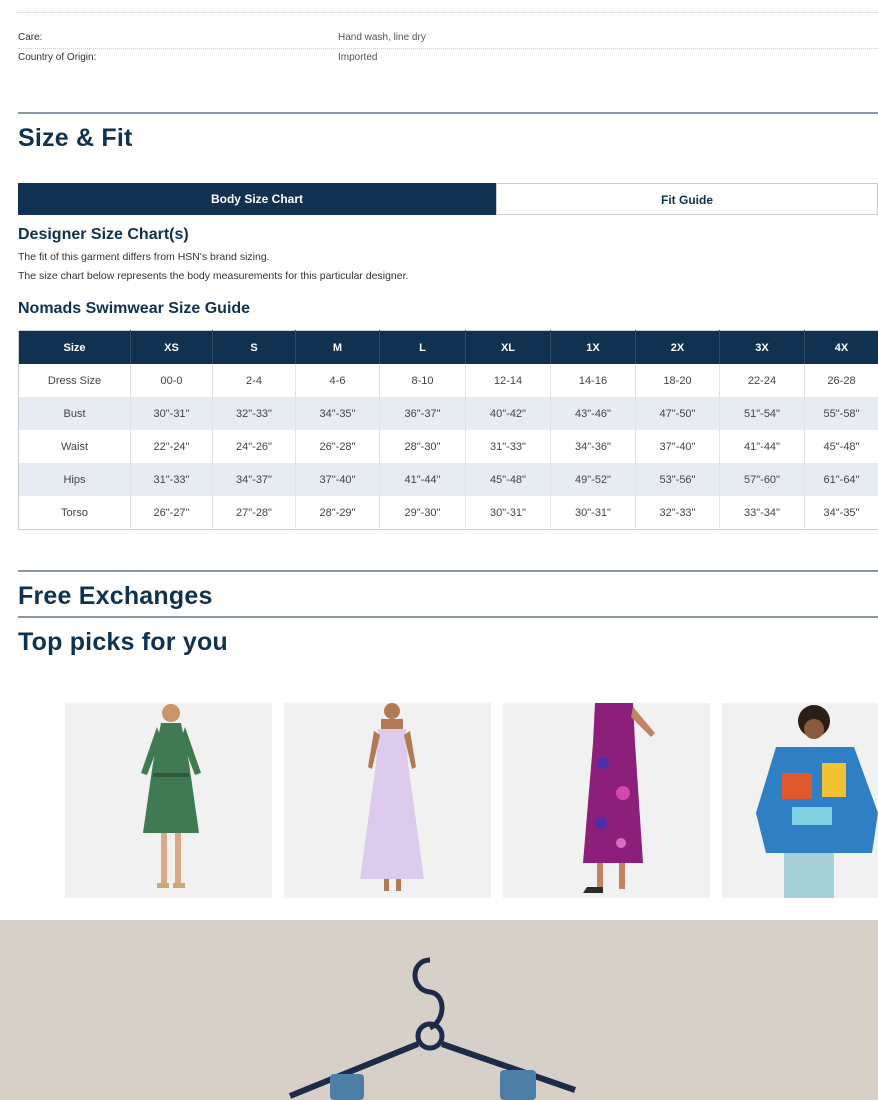  I want to click on designer-size-heading: Designer Size Chart(s), so click(103, 234).